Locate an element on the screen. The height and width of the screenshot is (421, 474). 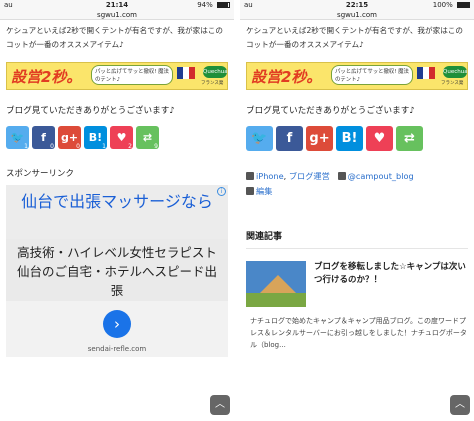
google-plus-icon: g+ is located at coordinates (319, 138).